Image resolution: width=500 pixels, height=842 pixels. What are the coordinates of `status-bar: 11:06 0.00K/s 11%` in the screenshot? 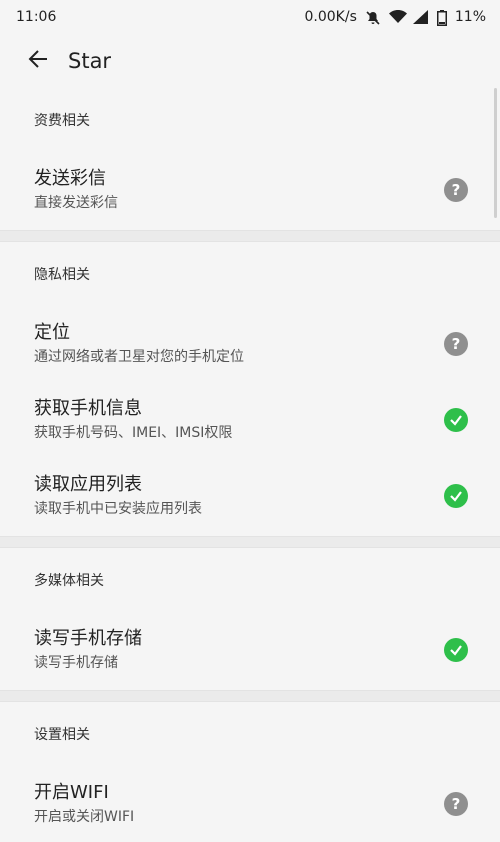 It's located at (250, 17).